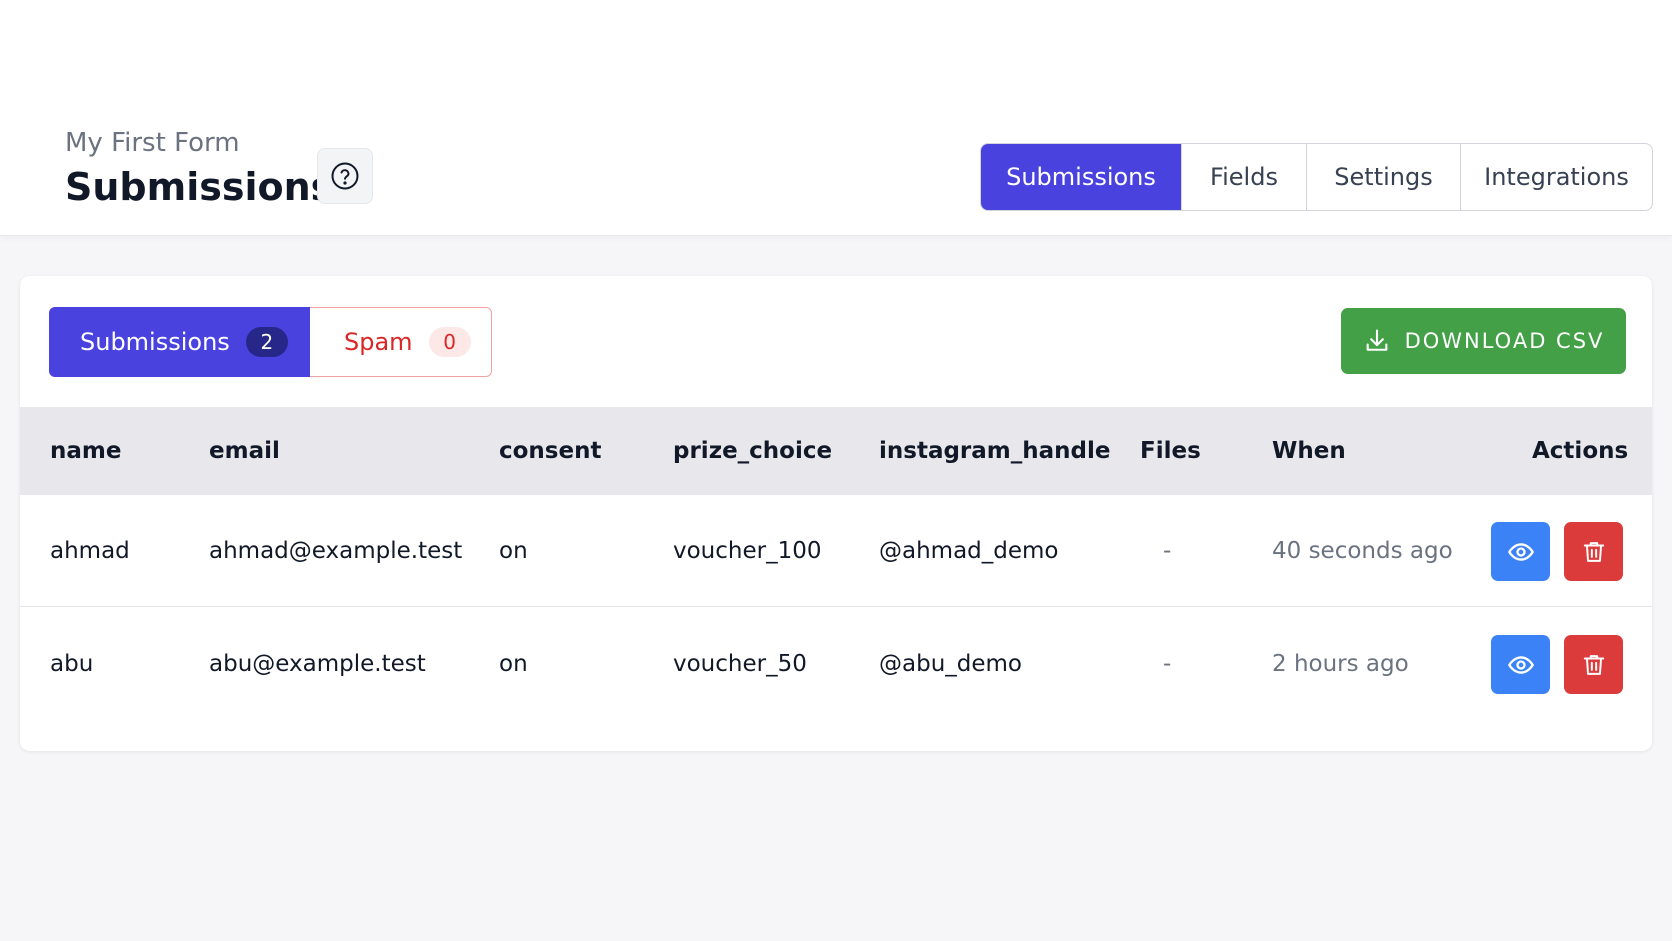 The height and width of the screenshot is (941, 1672). I want to click on tab-fields: Fields, so click(1243, 177).